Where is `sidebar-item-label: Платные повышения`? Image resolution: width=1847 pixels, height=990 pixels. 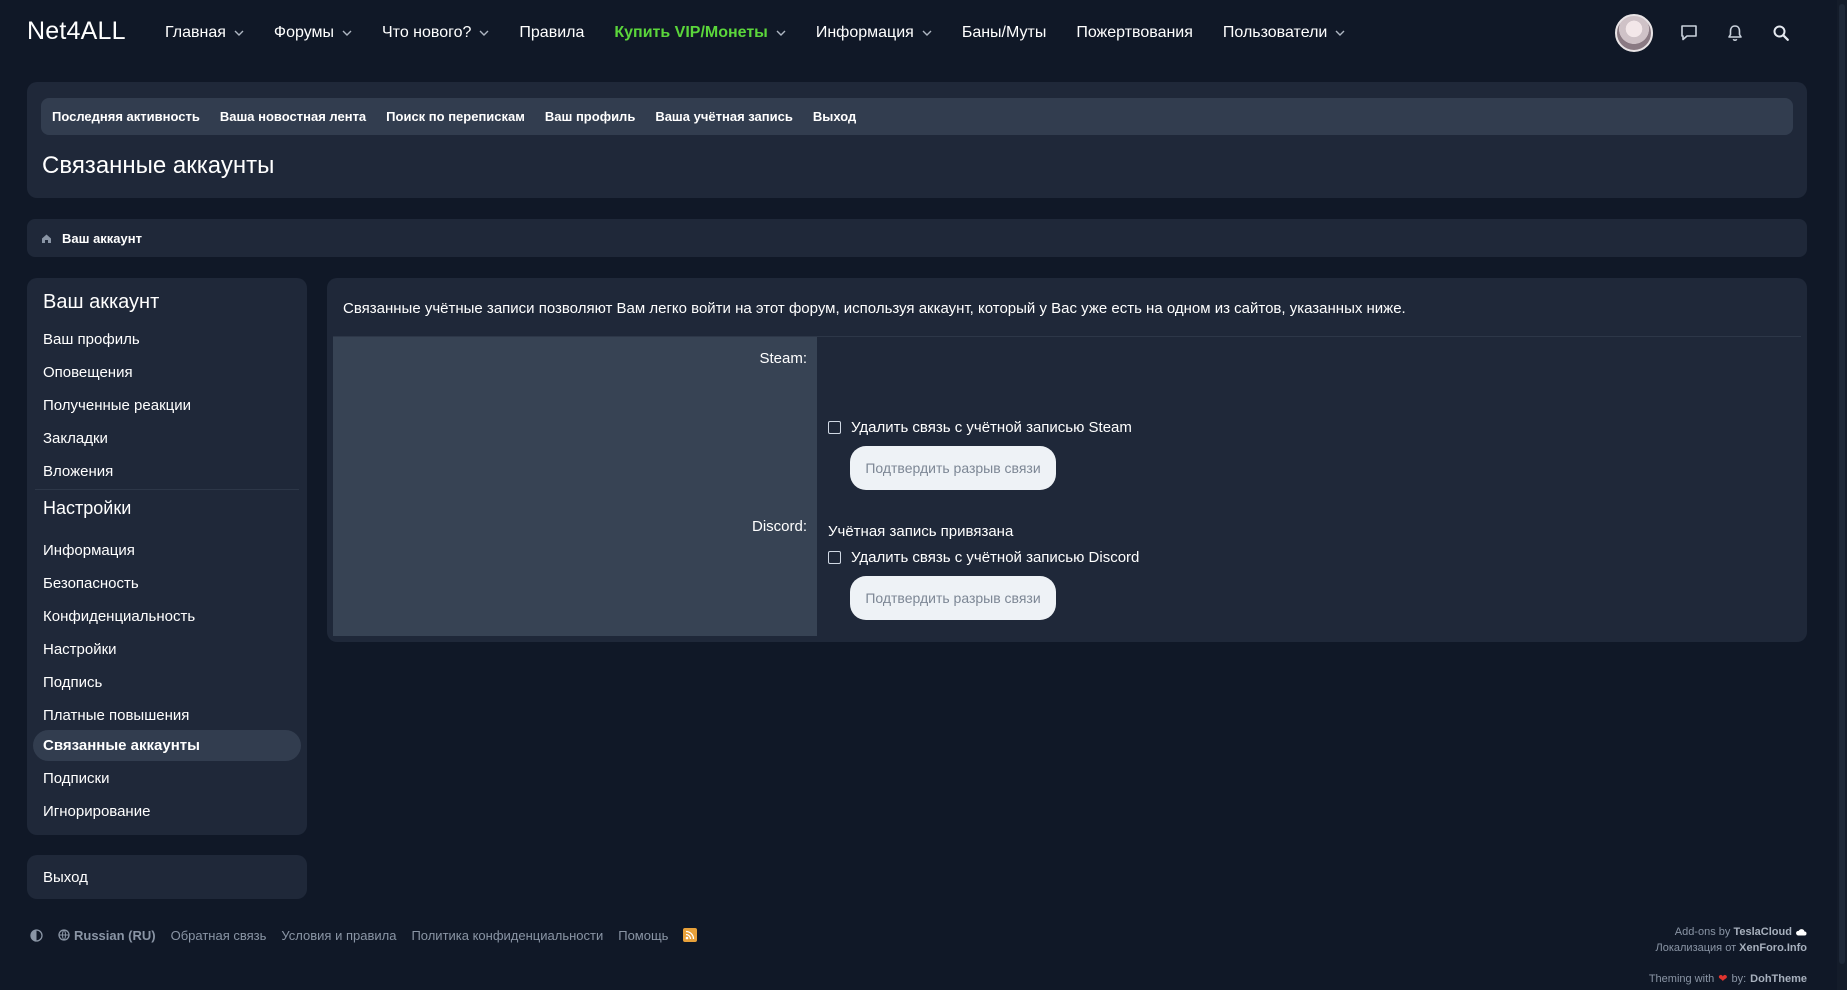 sidebar-item-label: Платные повышения is located at coordinates (116, 715).